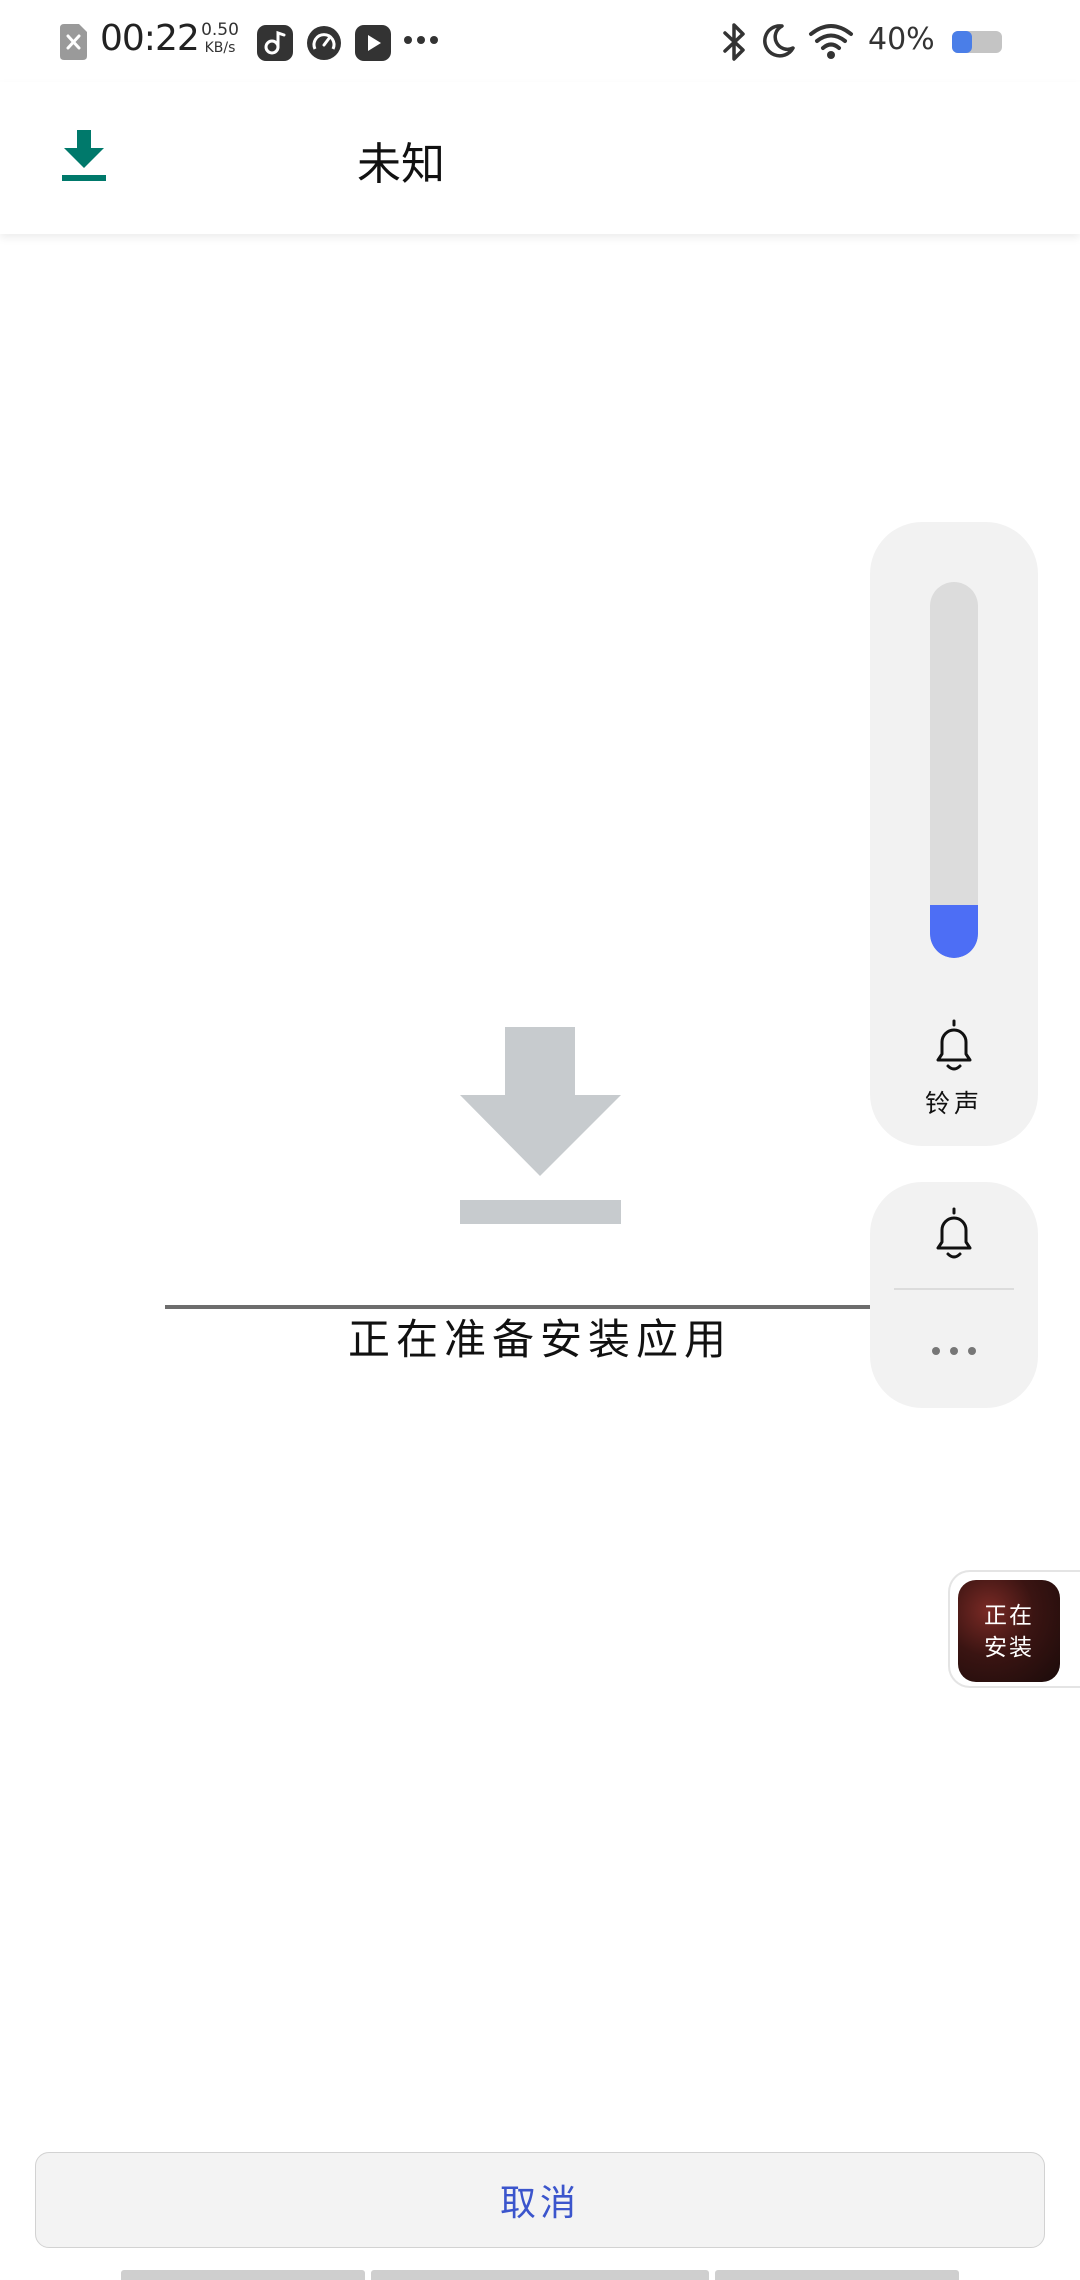 The image size is (1080, 2280). I want to click on do-not-disturb-moon-icon, so click(779, 41).